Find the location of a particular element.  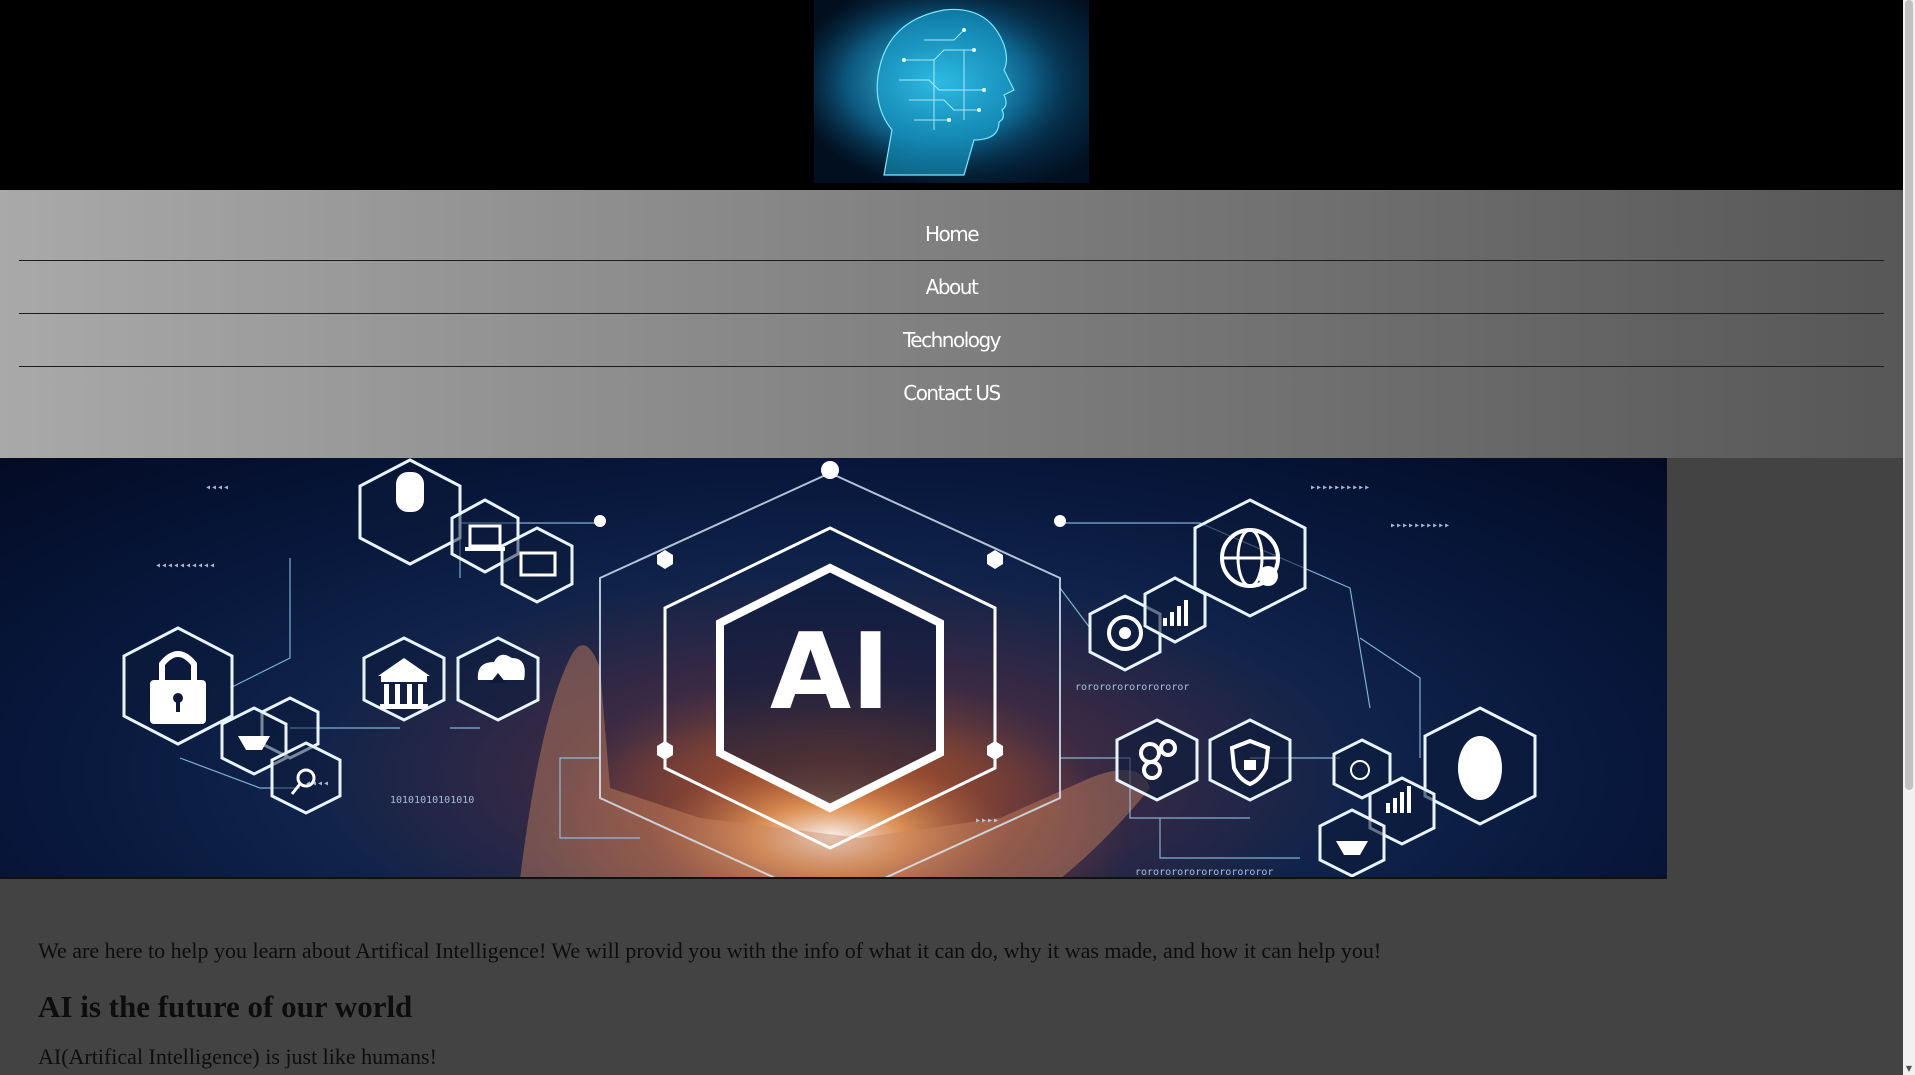

scrollbar-thumb is located at coordinates (1909, 395).